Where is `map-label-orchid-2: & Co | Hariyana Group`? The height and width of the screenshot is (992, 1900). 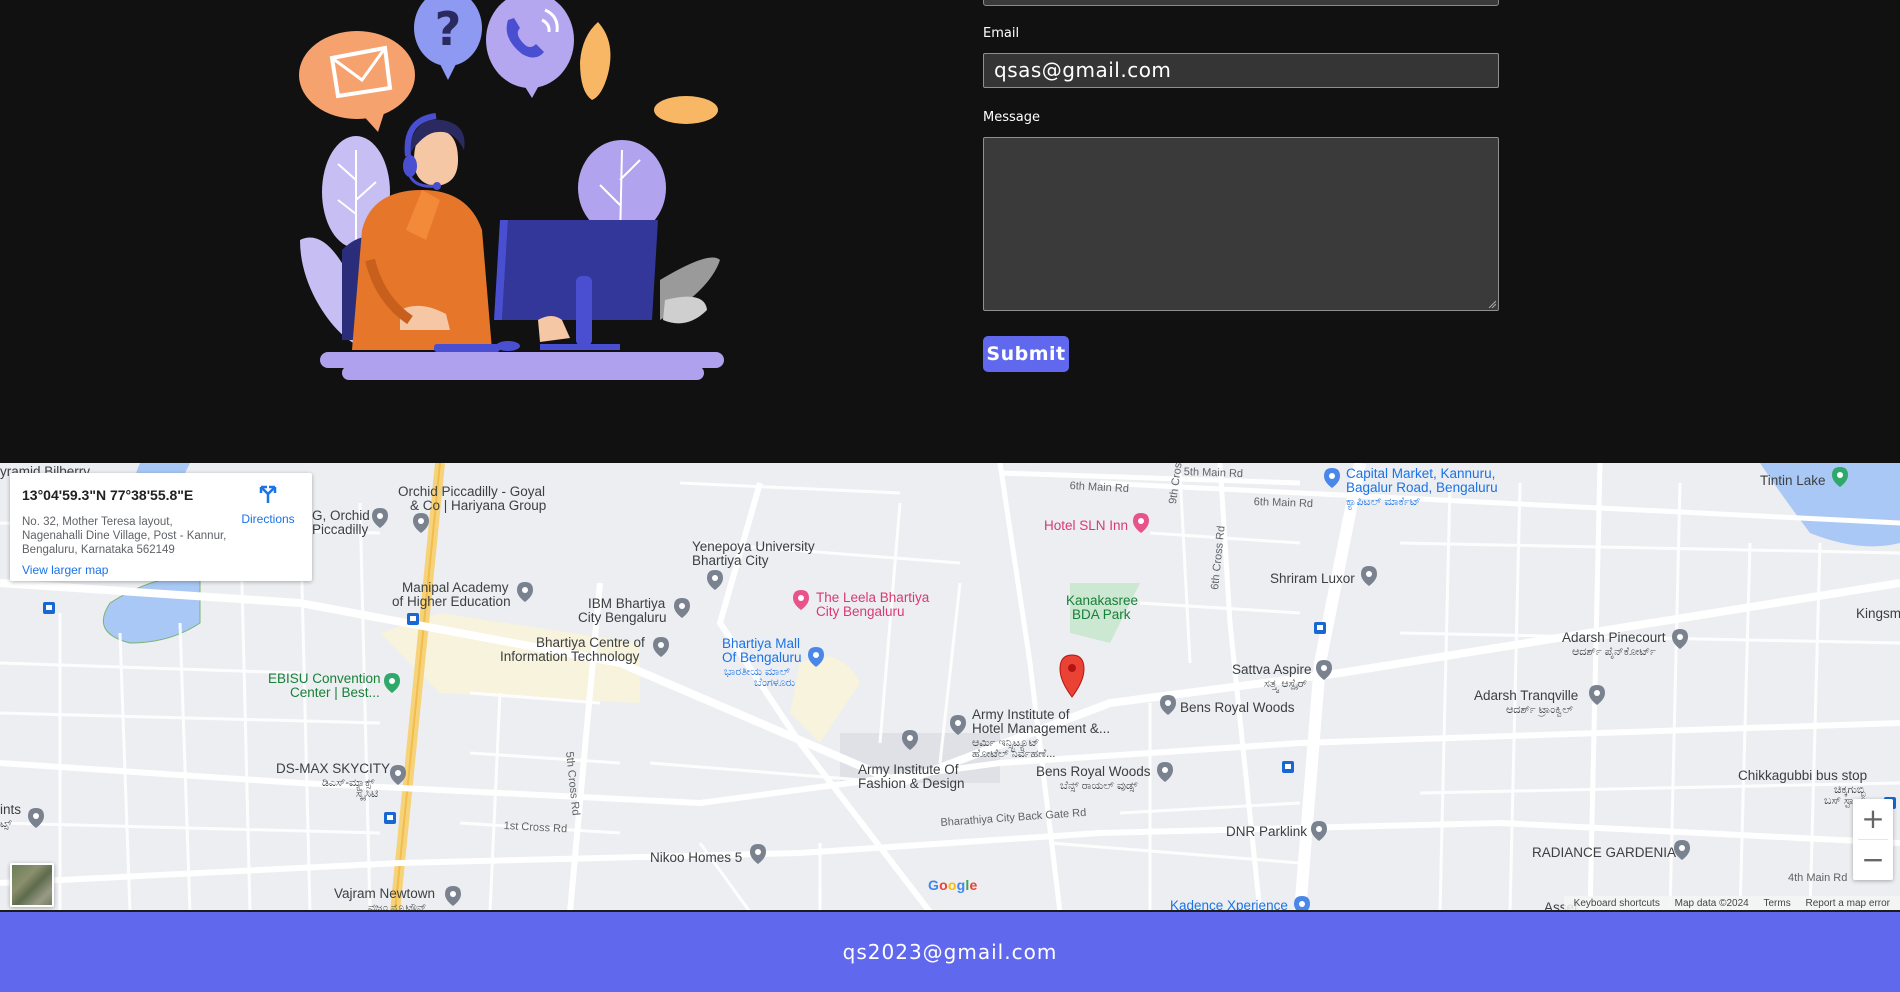
map-label-orchid-2: & Co | Hariyana Group is located at coordinates (478, 506).